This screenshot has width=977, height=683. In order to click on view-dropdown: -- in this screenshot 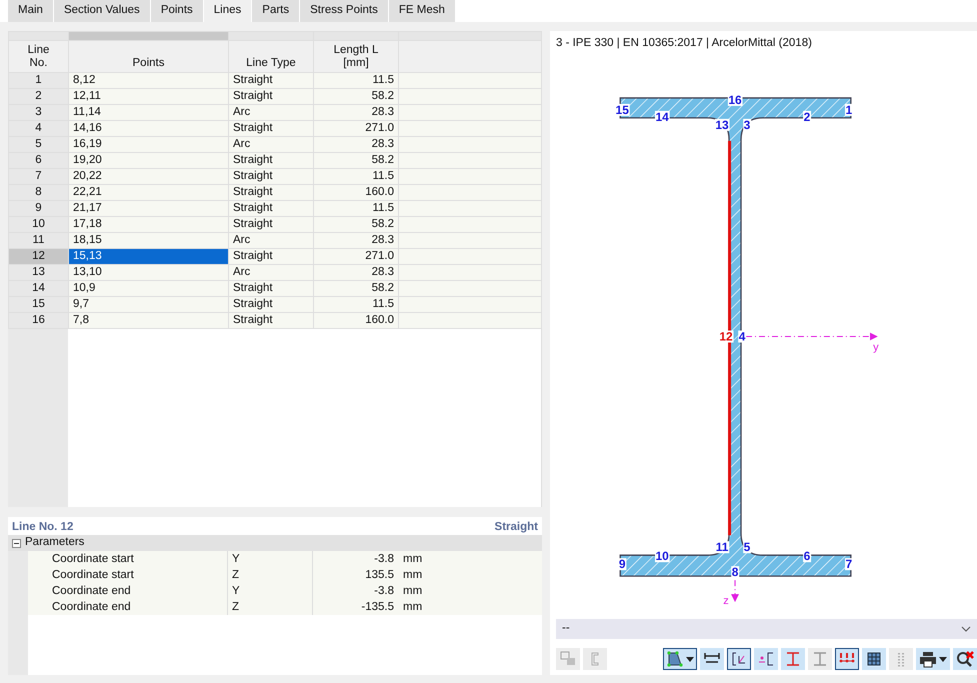, I will do `click(766, 629)`.